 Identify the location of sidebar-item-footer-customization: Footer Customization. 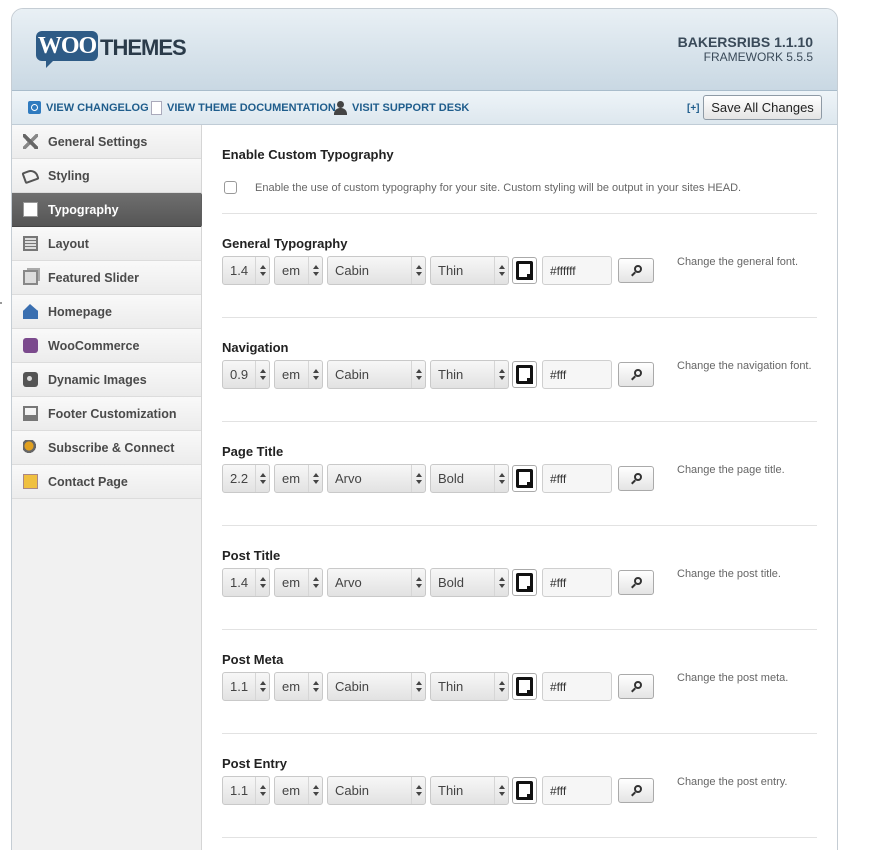
(106, 414).